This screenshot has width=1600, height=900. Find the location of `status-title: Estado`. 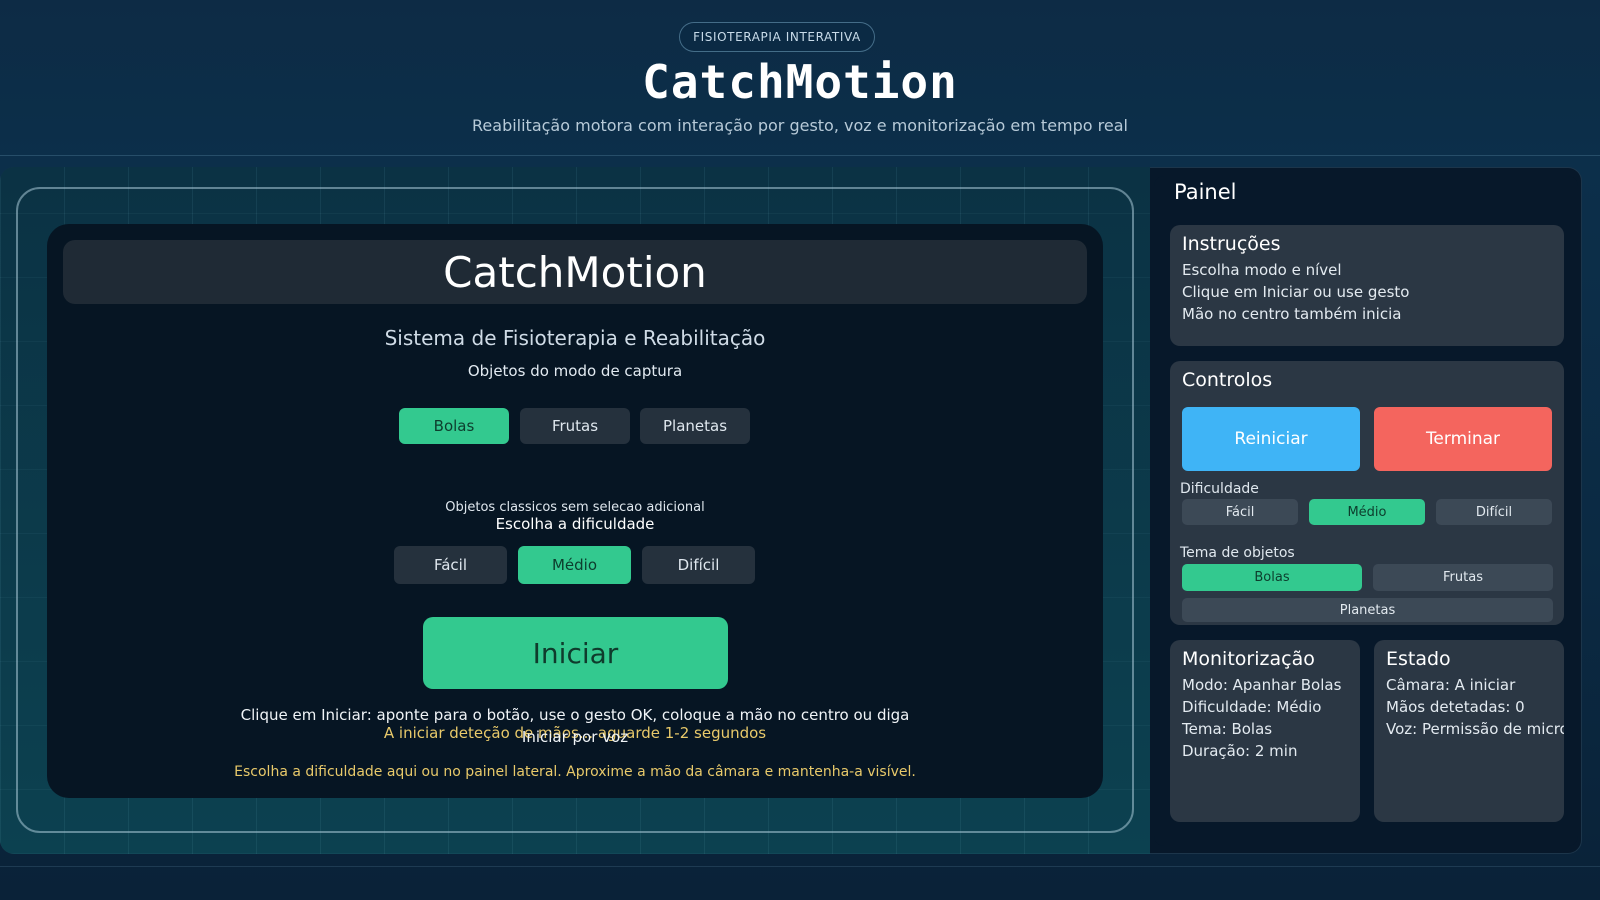

status-title: Estado is located at coordinates (1418, 659).